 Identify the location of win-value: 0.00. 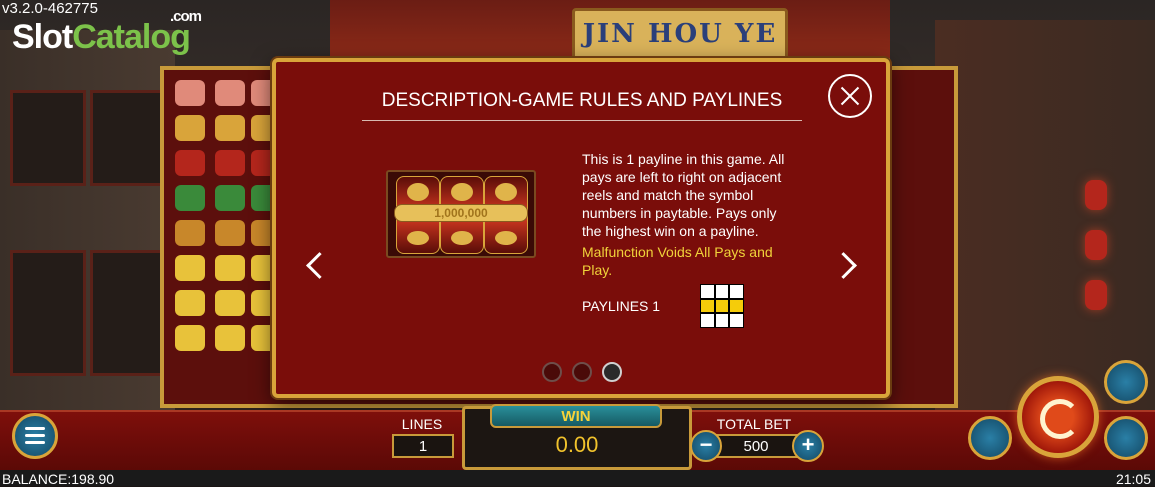
(577, 444).